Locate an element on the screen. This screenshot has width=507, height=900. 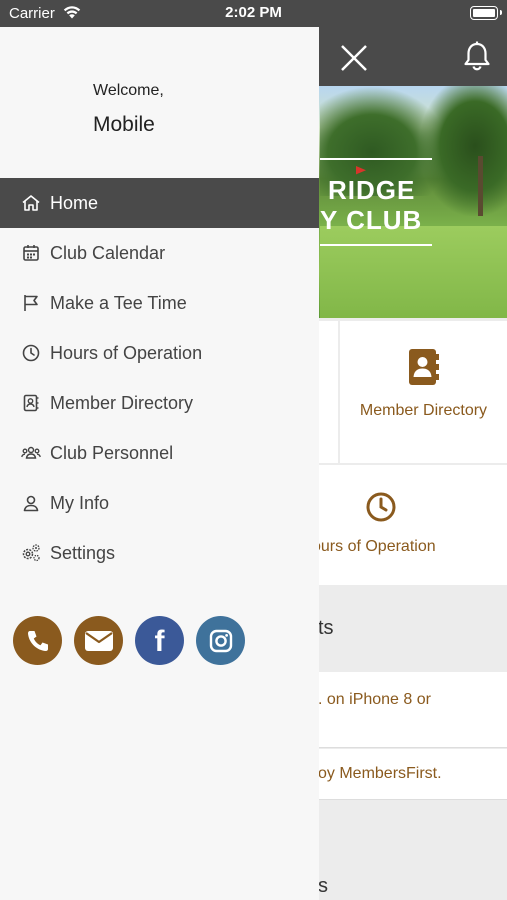
facebook-icon: f is located at coordinates (159, 641).